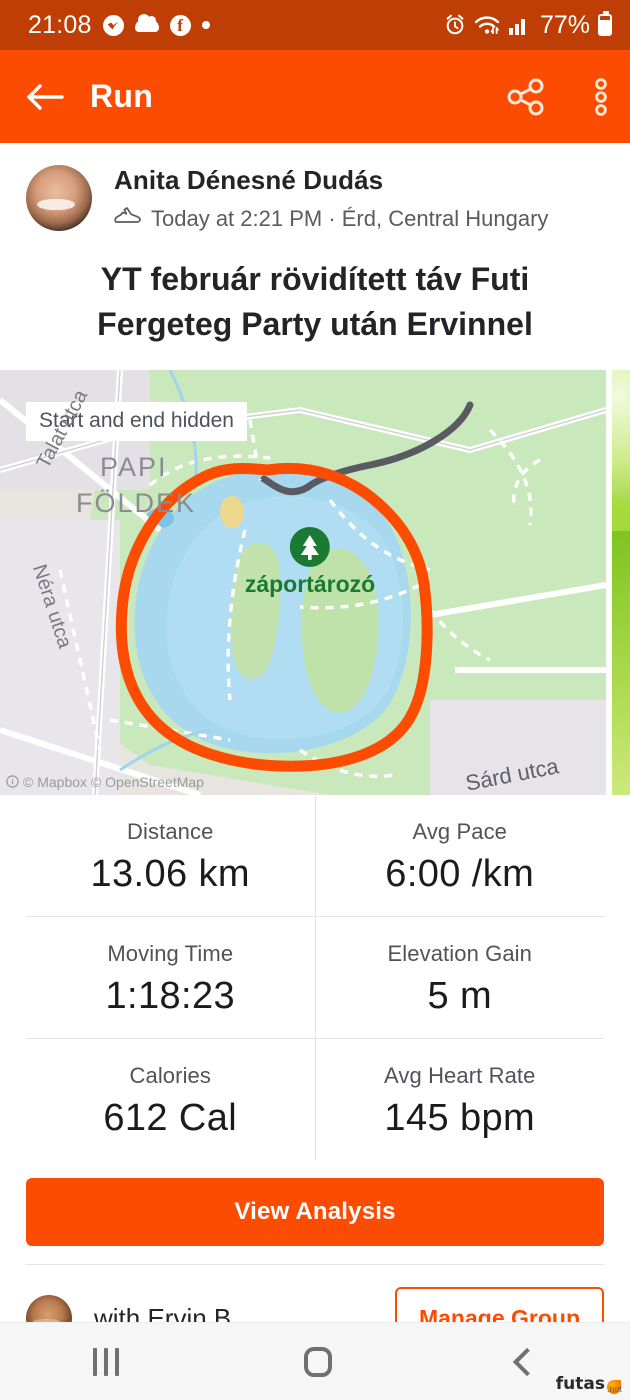 The width and height of the screenshot is (630, 1400). Describe the element at coordinates (315, 1211) in the screenshot. I see `view-analysis-button: View Analysis` at that location.